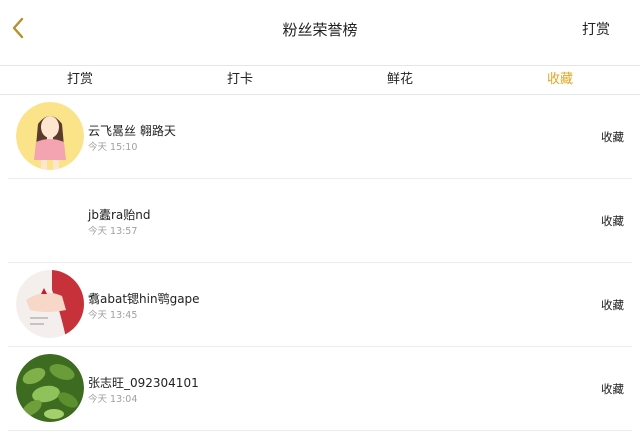 Image resolution: width=640 pixels, height=433 pixels. Describe the element at coordinates (113, 315) in the screenshot. I see `timestamp: 今天 13:45` at that location.